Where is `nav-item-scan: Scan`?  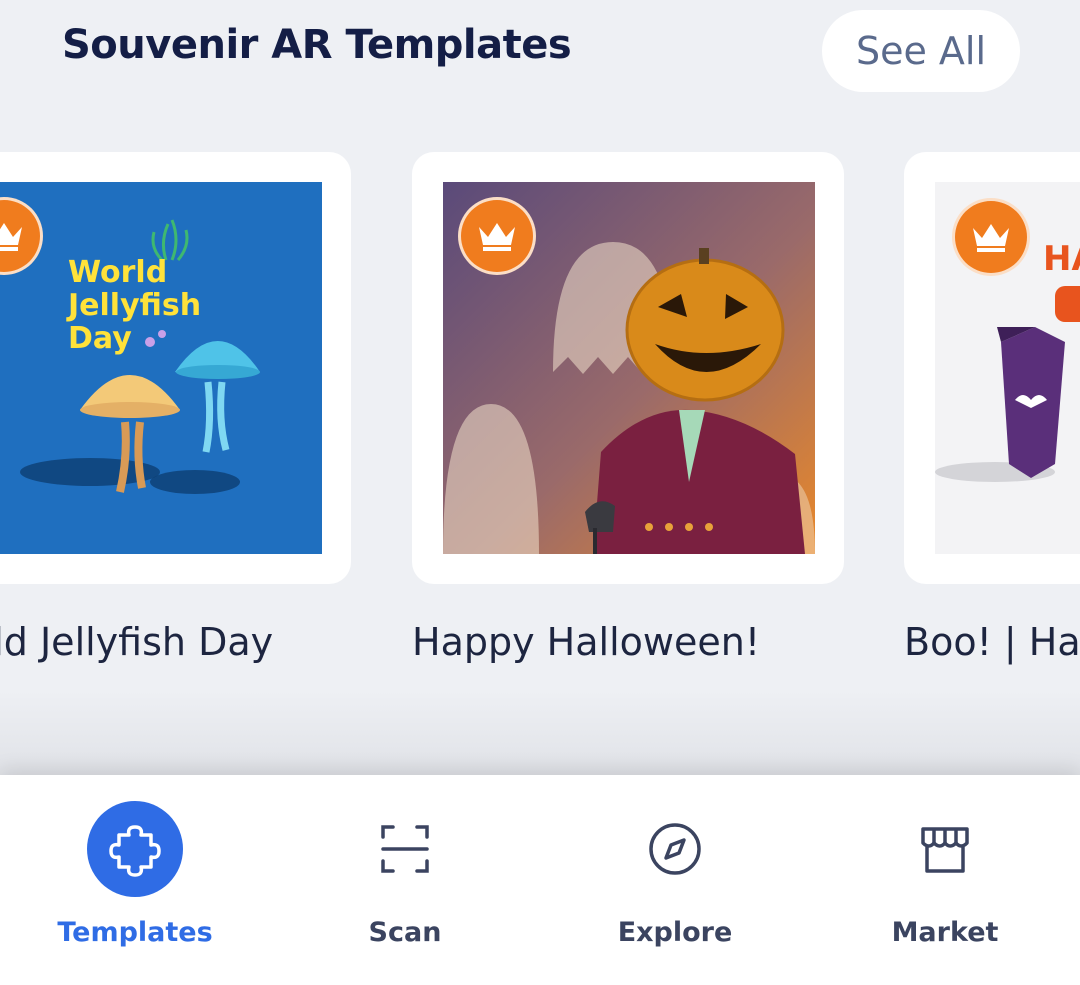
nav-item-scan: Scan is located at coordinates (405, 880).